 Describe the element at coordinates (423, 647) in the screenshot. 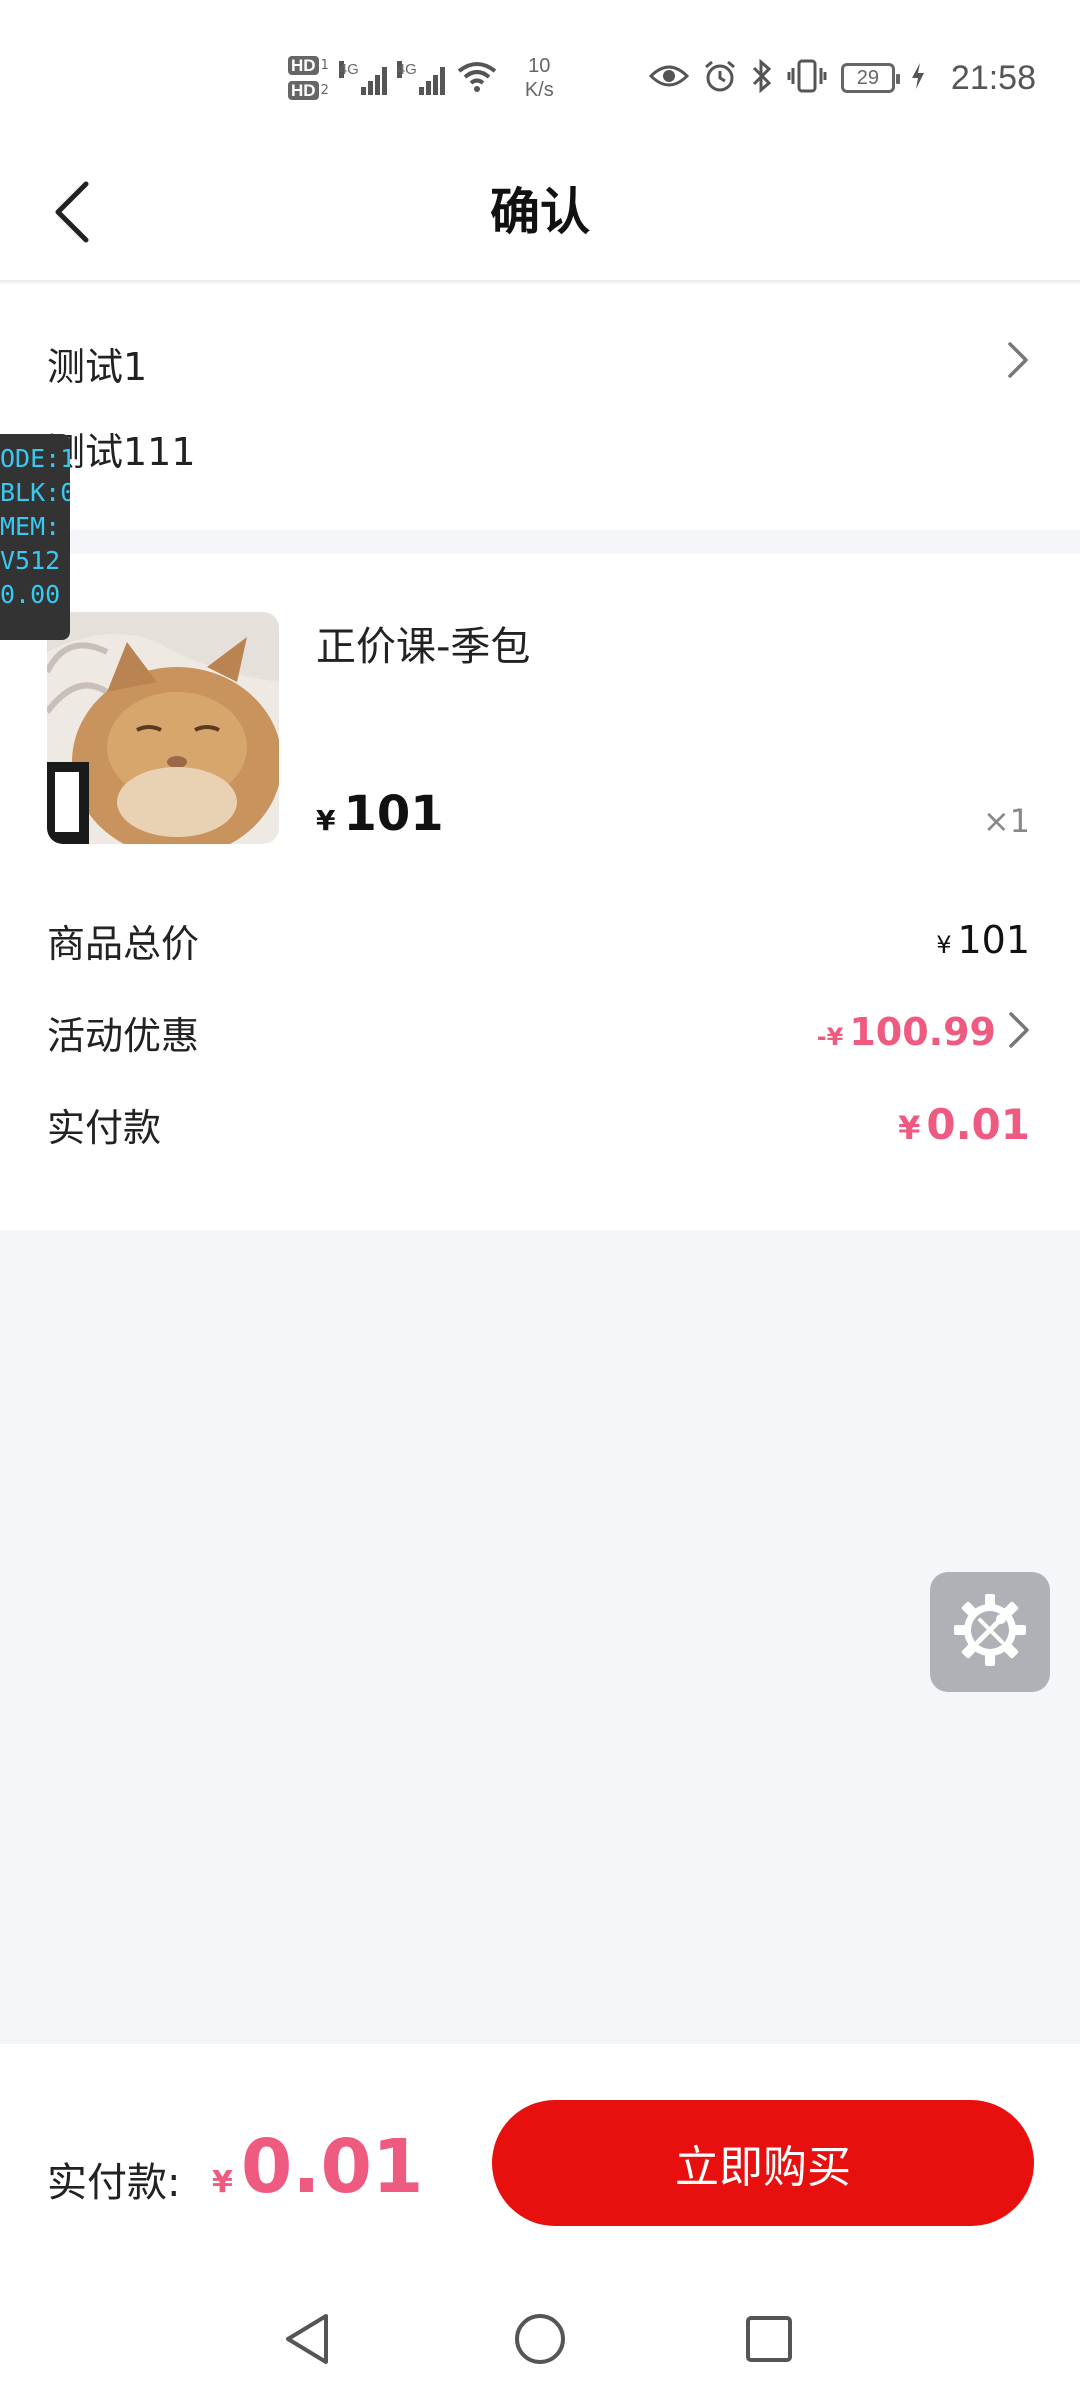

I see `product-name: 正价课-季包` at that location.